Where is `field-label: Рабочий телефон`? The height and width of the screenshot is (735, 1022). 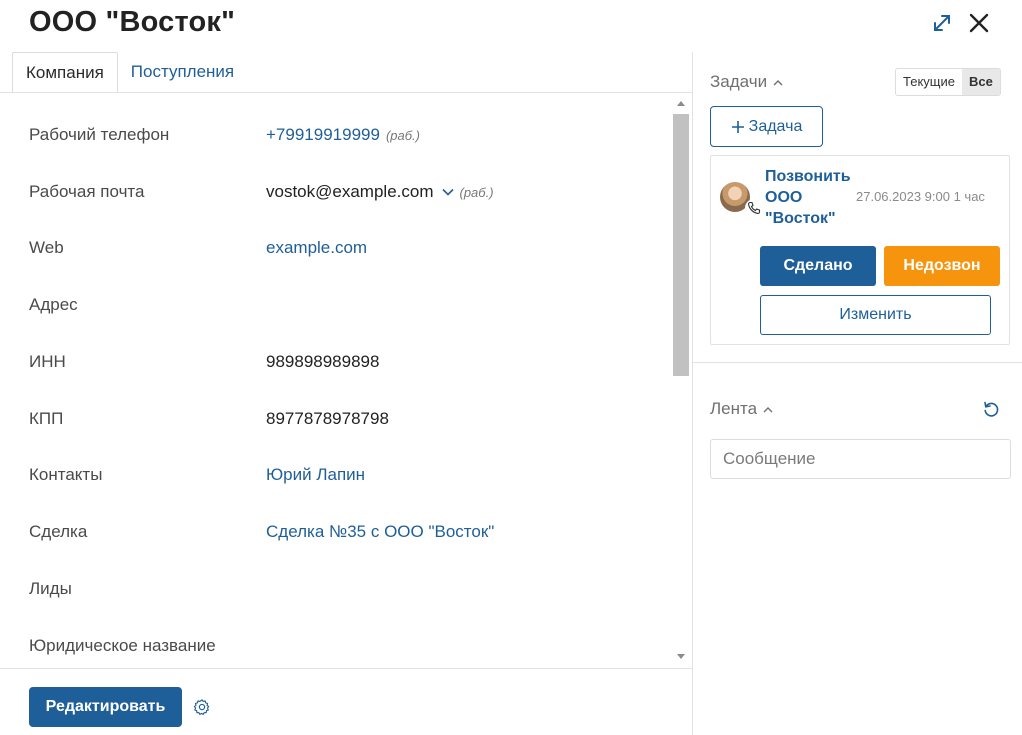
field-label: Рабочий телефон is located at coordinates (99, 134).